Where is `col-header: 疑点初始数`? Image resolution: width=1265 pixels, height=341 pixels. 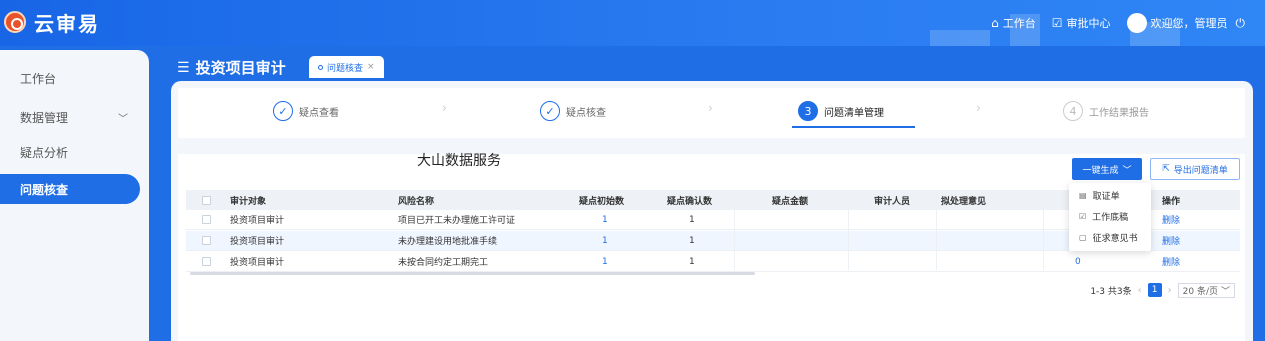 col-header: 疑点初始数 is located at coordinates (602, 201).